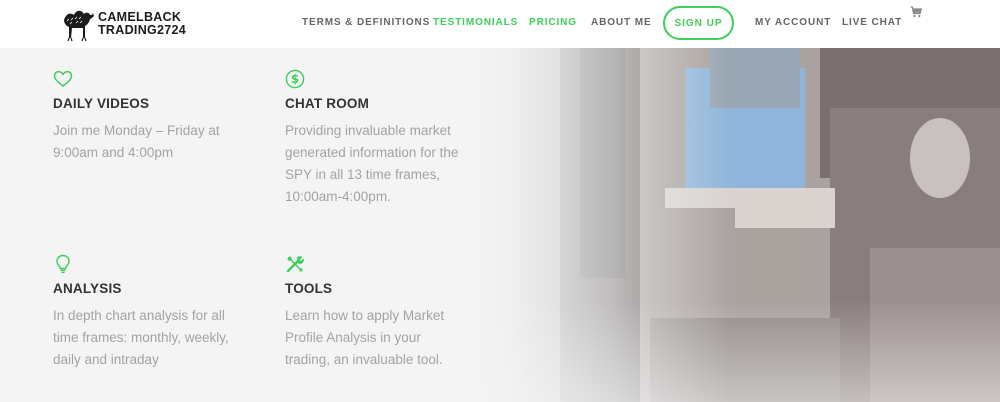 The height and width of the screenshot is (402, 1000). I want to click on feature-title: CHAT ROOM, so click(327, 103).